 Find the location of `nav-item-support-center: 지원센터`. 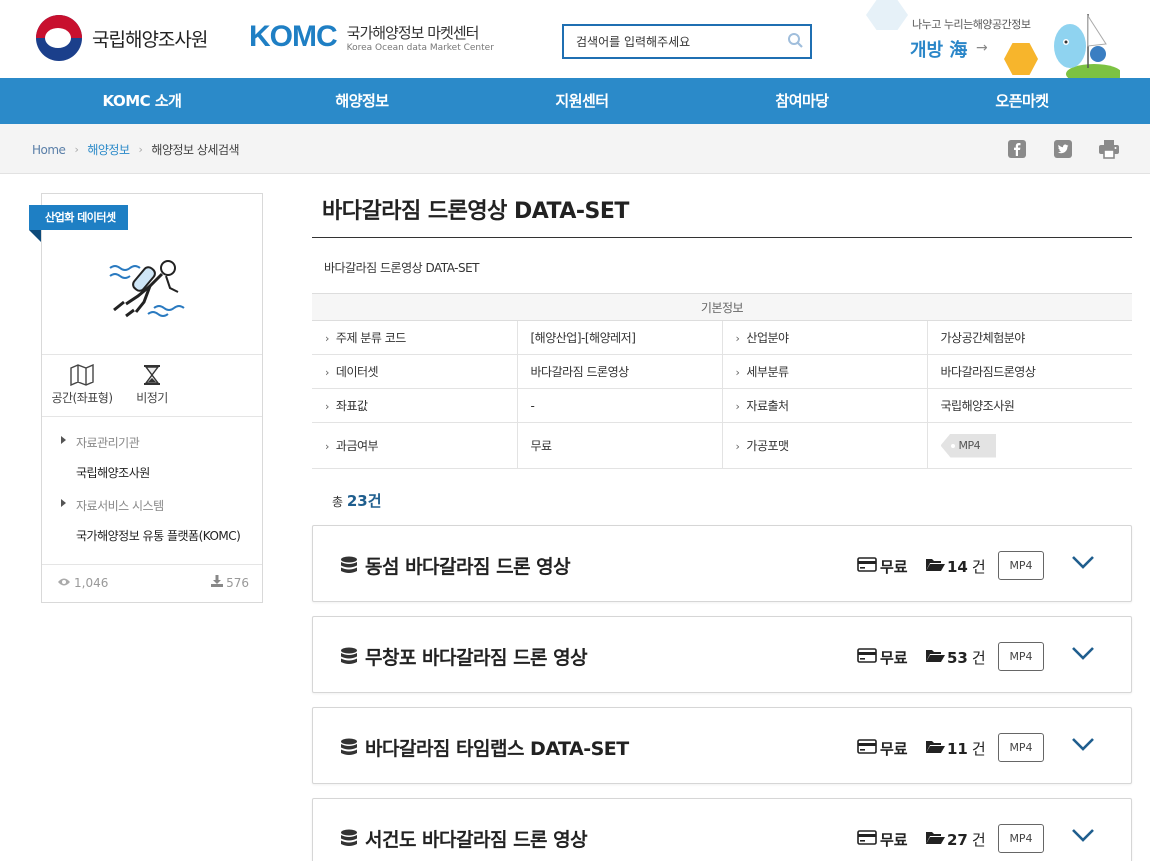

nav-item-support-center: 지원센터 is located at coordinates (582, 101).